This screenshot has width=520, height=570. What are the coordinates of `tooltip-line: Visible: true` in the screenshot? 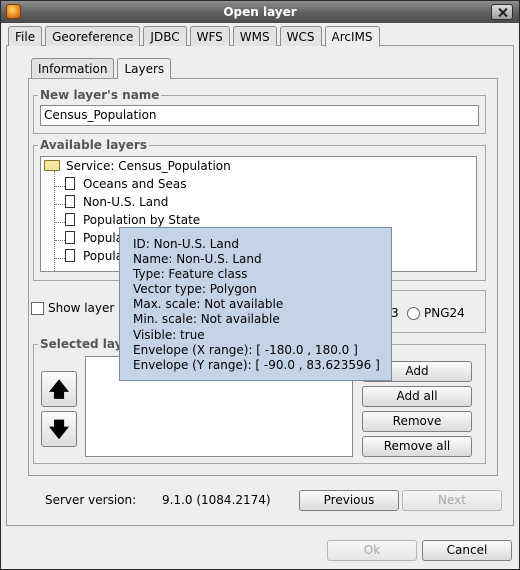 It's located at (169, 334).